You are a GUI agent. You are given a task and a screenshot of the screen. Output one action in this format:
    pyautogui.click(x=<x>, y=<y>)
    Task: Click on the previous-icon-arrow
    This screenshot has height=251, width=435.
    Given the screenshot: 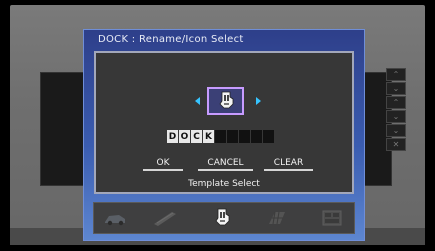 What is the action you would take?
    pyautogui.click(x=197, y=101)
    